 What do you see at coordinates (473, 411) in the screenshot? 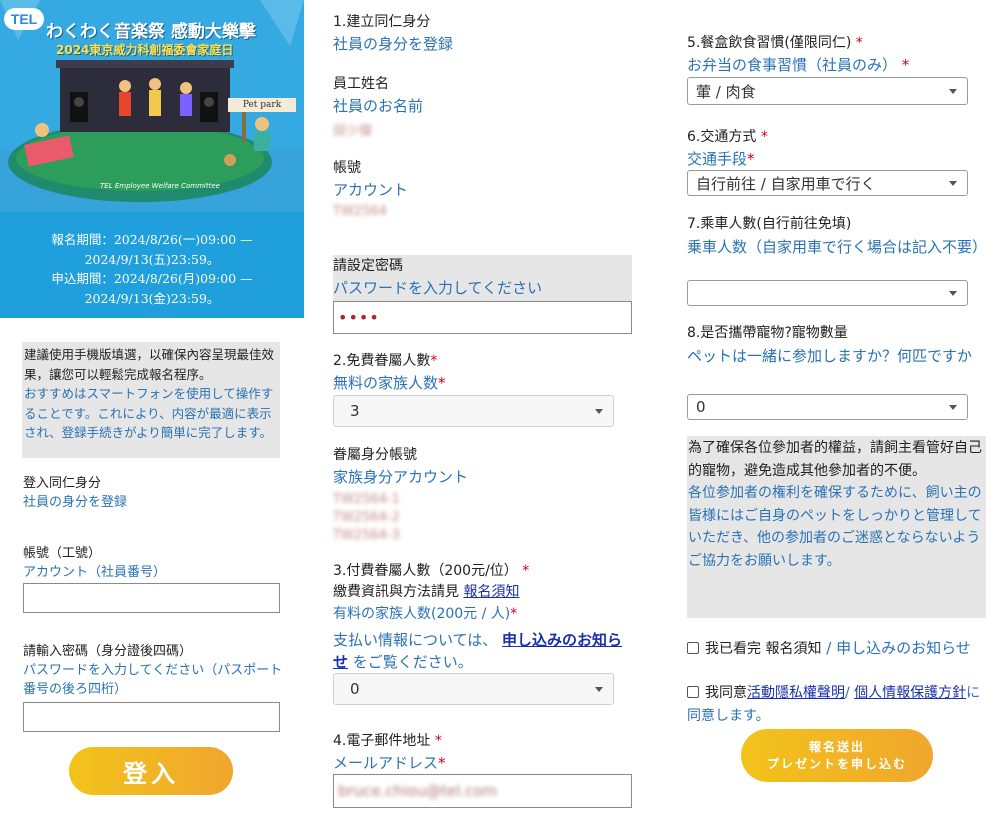
I see `free-family-count-select: 3` at bounding box center [473, 411].